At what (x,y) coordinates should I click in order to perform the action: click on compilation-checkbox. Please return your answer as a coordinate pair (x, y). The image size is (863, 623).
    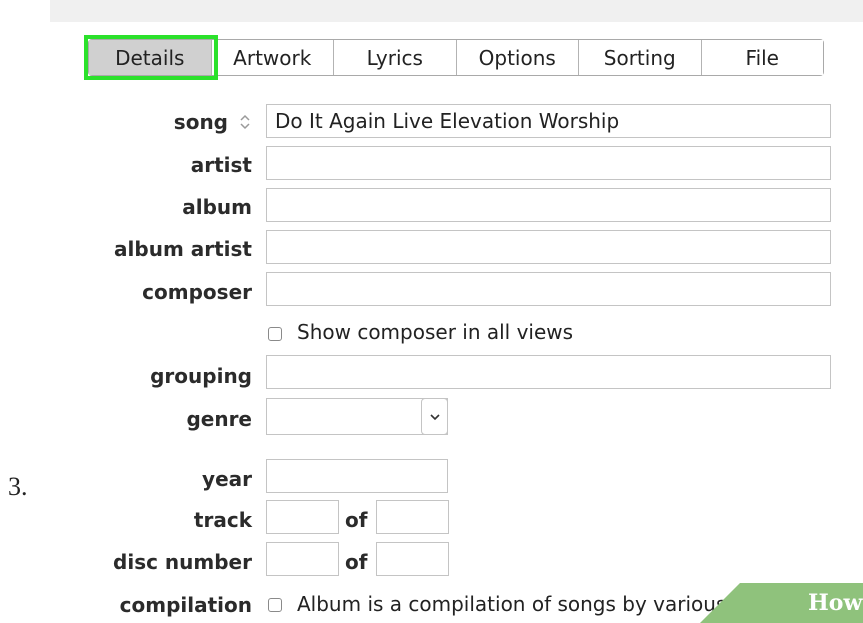
    Looking at the image, I should click on (275, 605).